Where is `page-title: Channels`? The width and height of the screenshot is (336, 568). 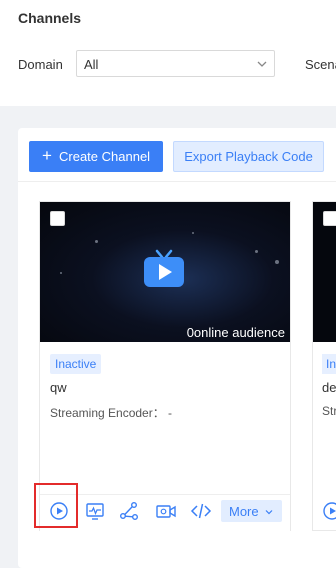 page-title: Channels is located at coordinates (50, 18).